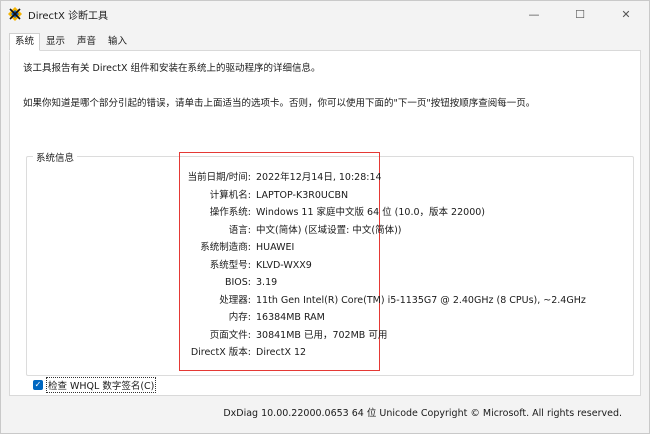  Describe the element at coordinates (322, 335) in the screenshot. I see `info-value: 30841MB 已用，702MB 可用` at that location.